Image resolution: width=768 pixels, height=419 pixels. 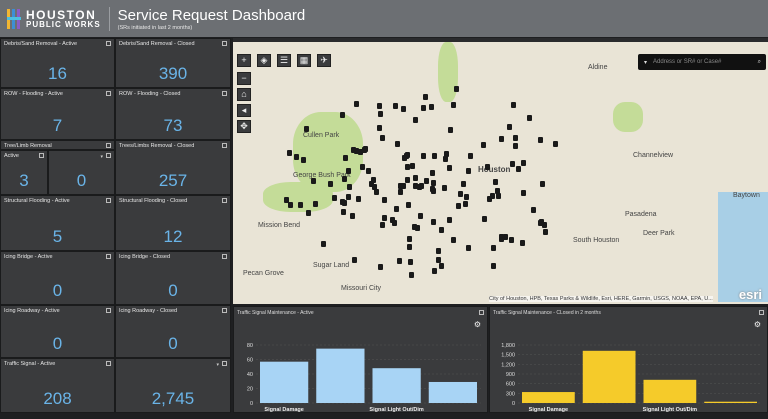 What do you see at coordinates (81, 172) in the screenshot?
I see `indicator-tile: ▾ 0` at bounding box center [81, 172].